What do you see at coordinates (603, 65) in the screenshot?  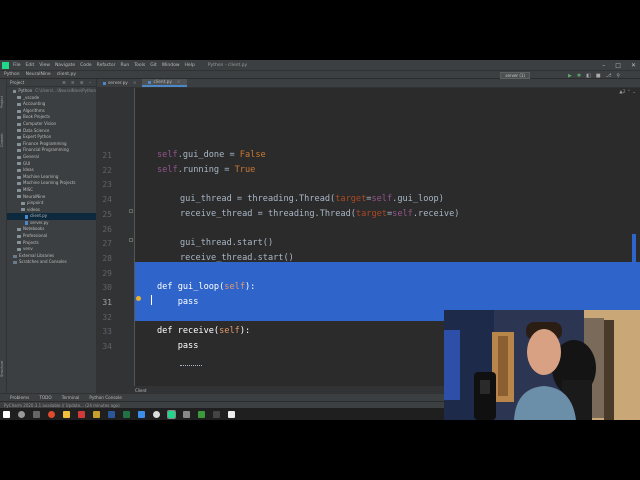 I see `minimize-icon: –` at bounding box center [603, 65].